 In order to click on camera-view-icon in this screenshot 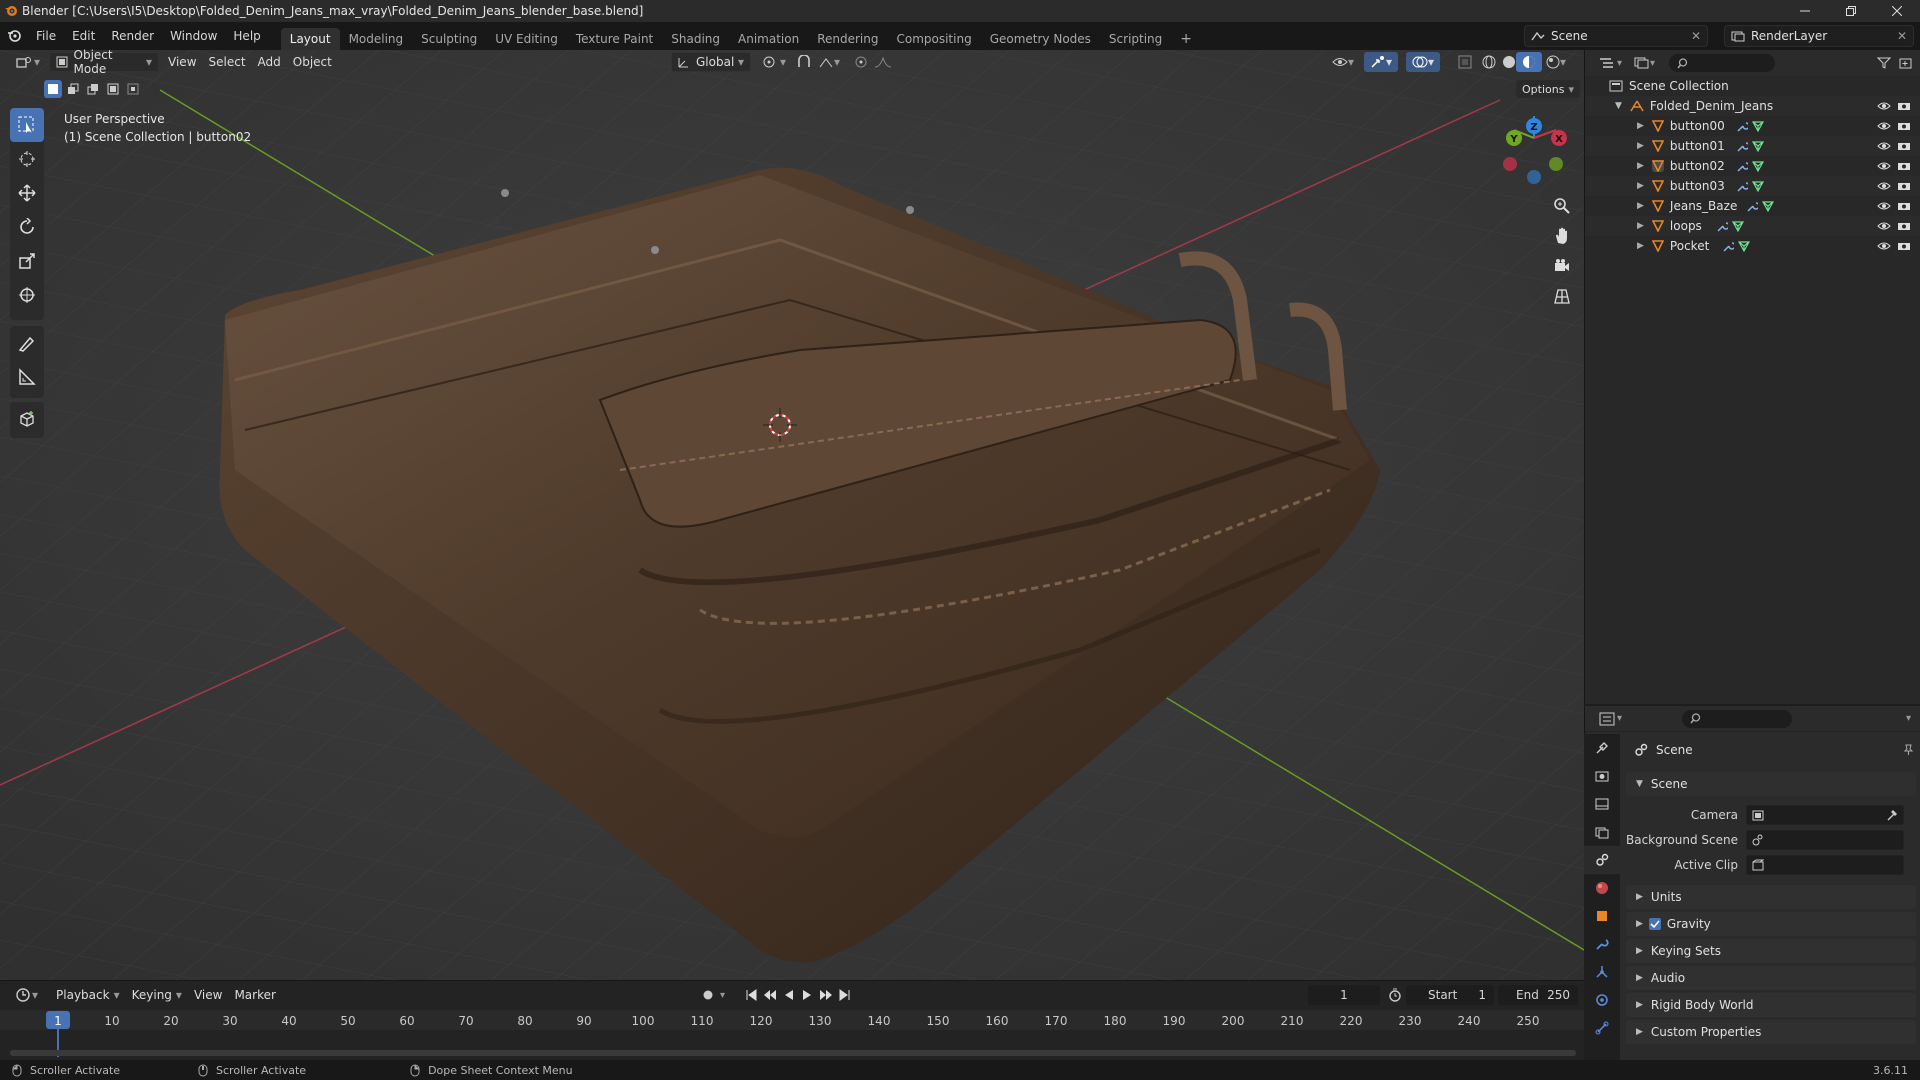, I will do `click(1562, 266)`.